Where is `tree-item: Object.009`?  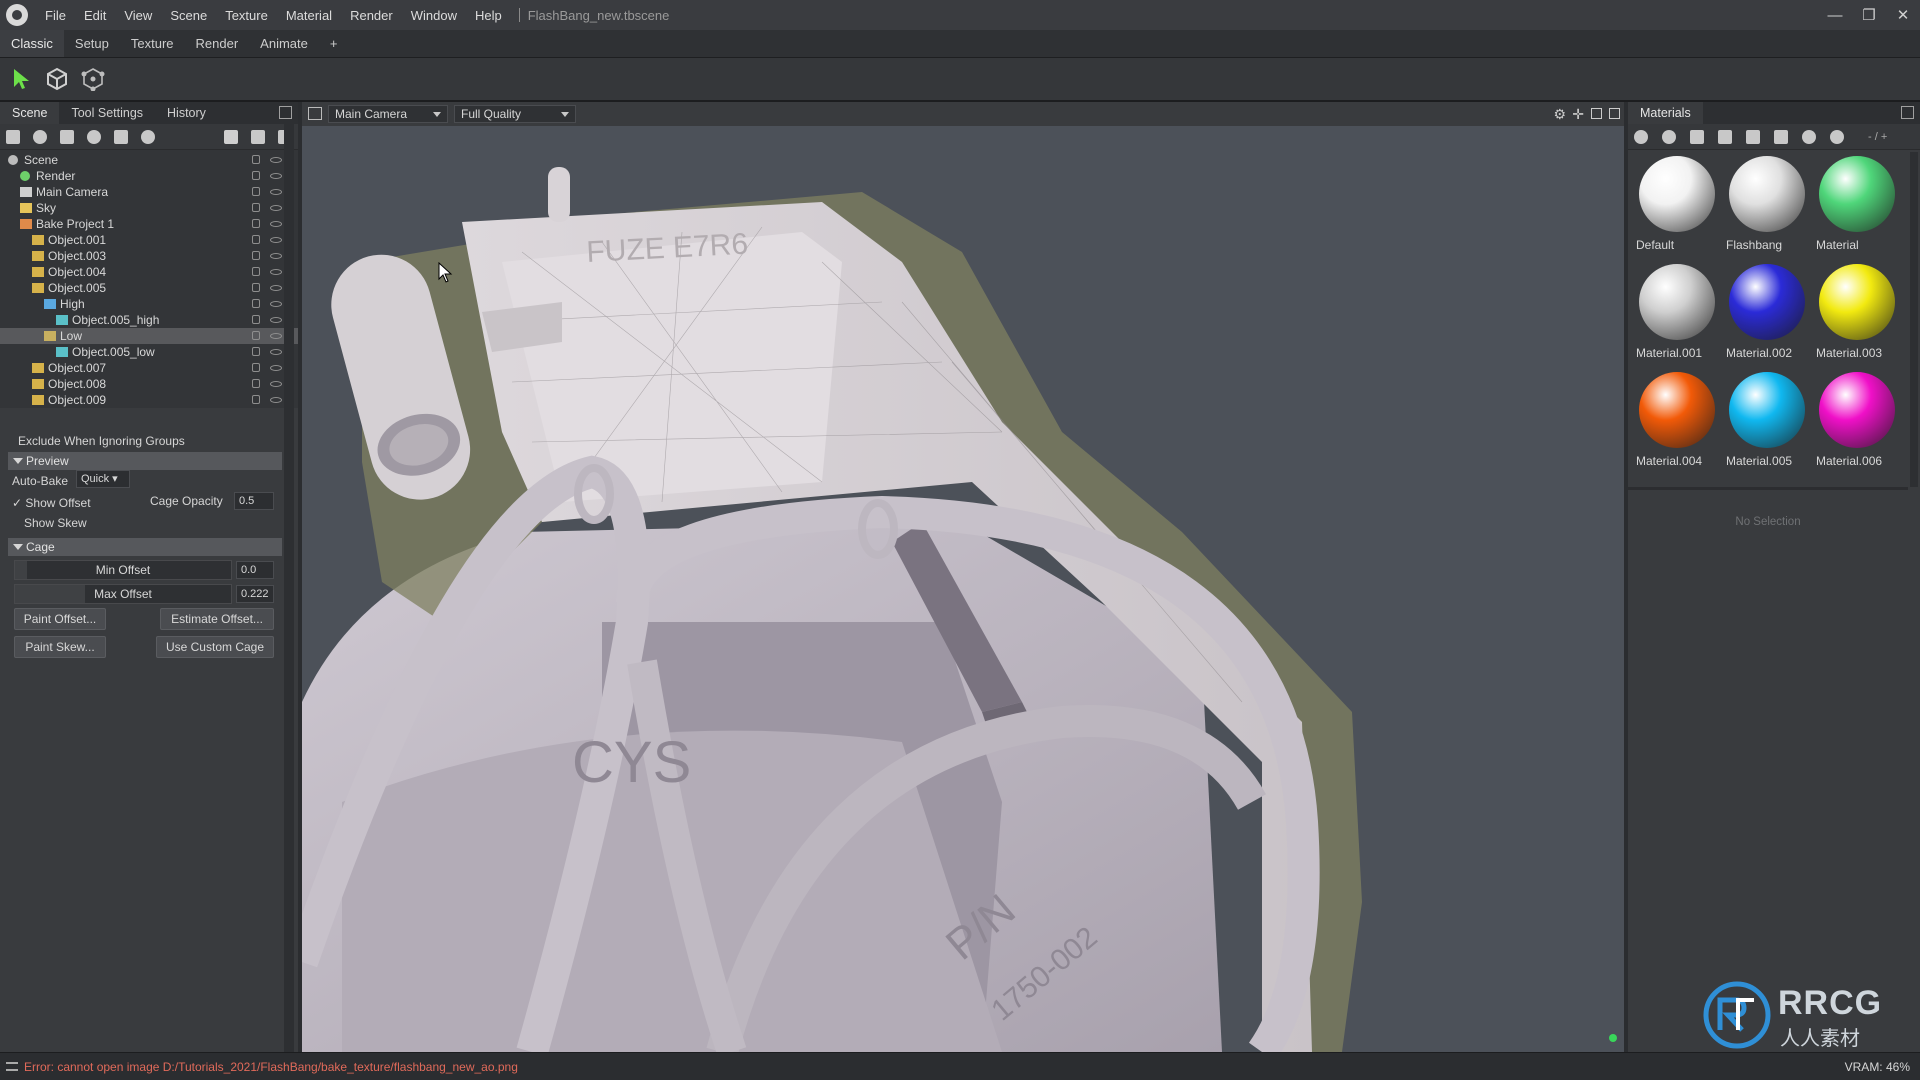
tree-item: Object.009 is located at coordinates (149, 400).